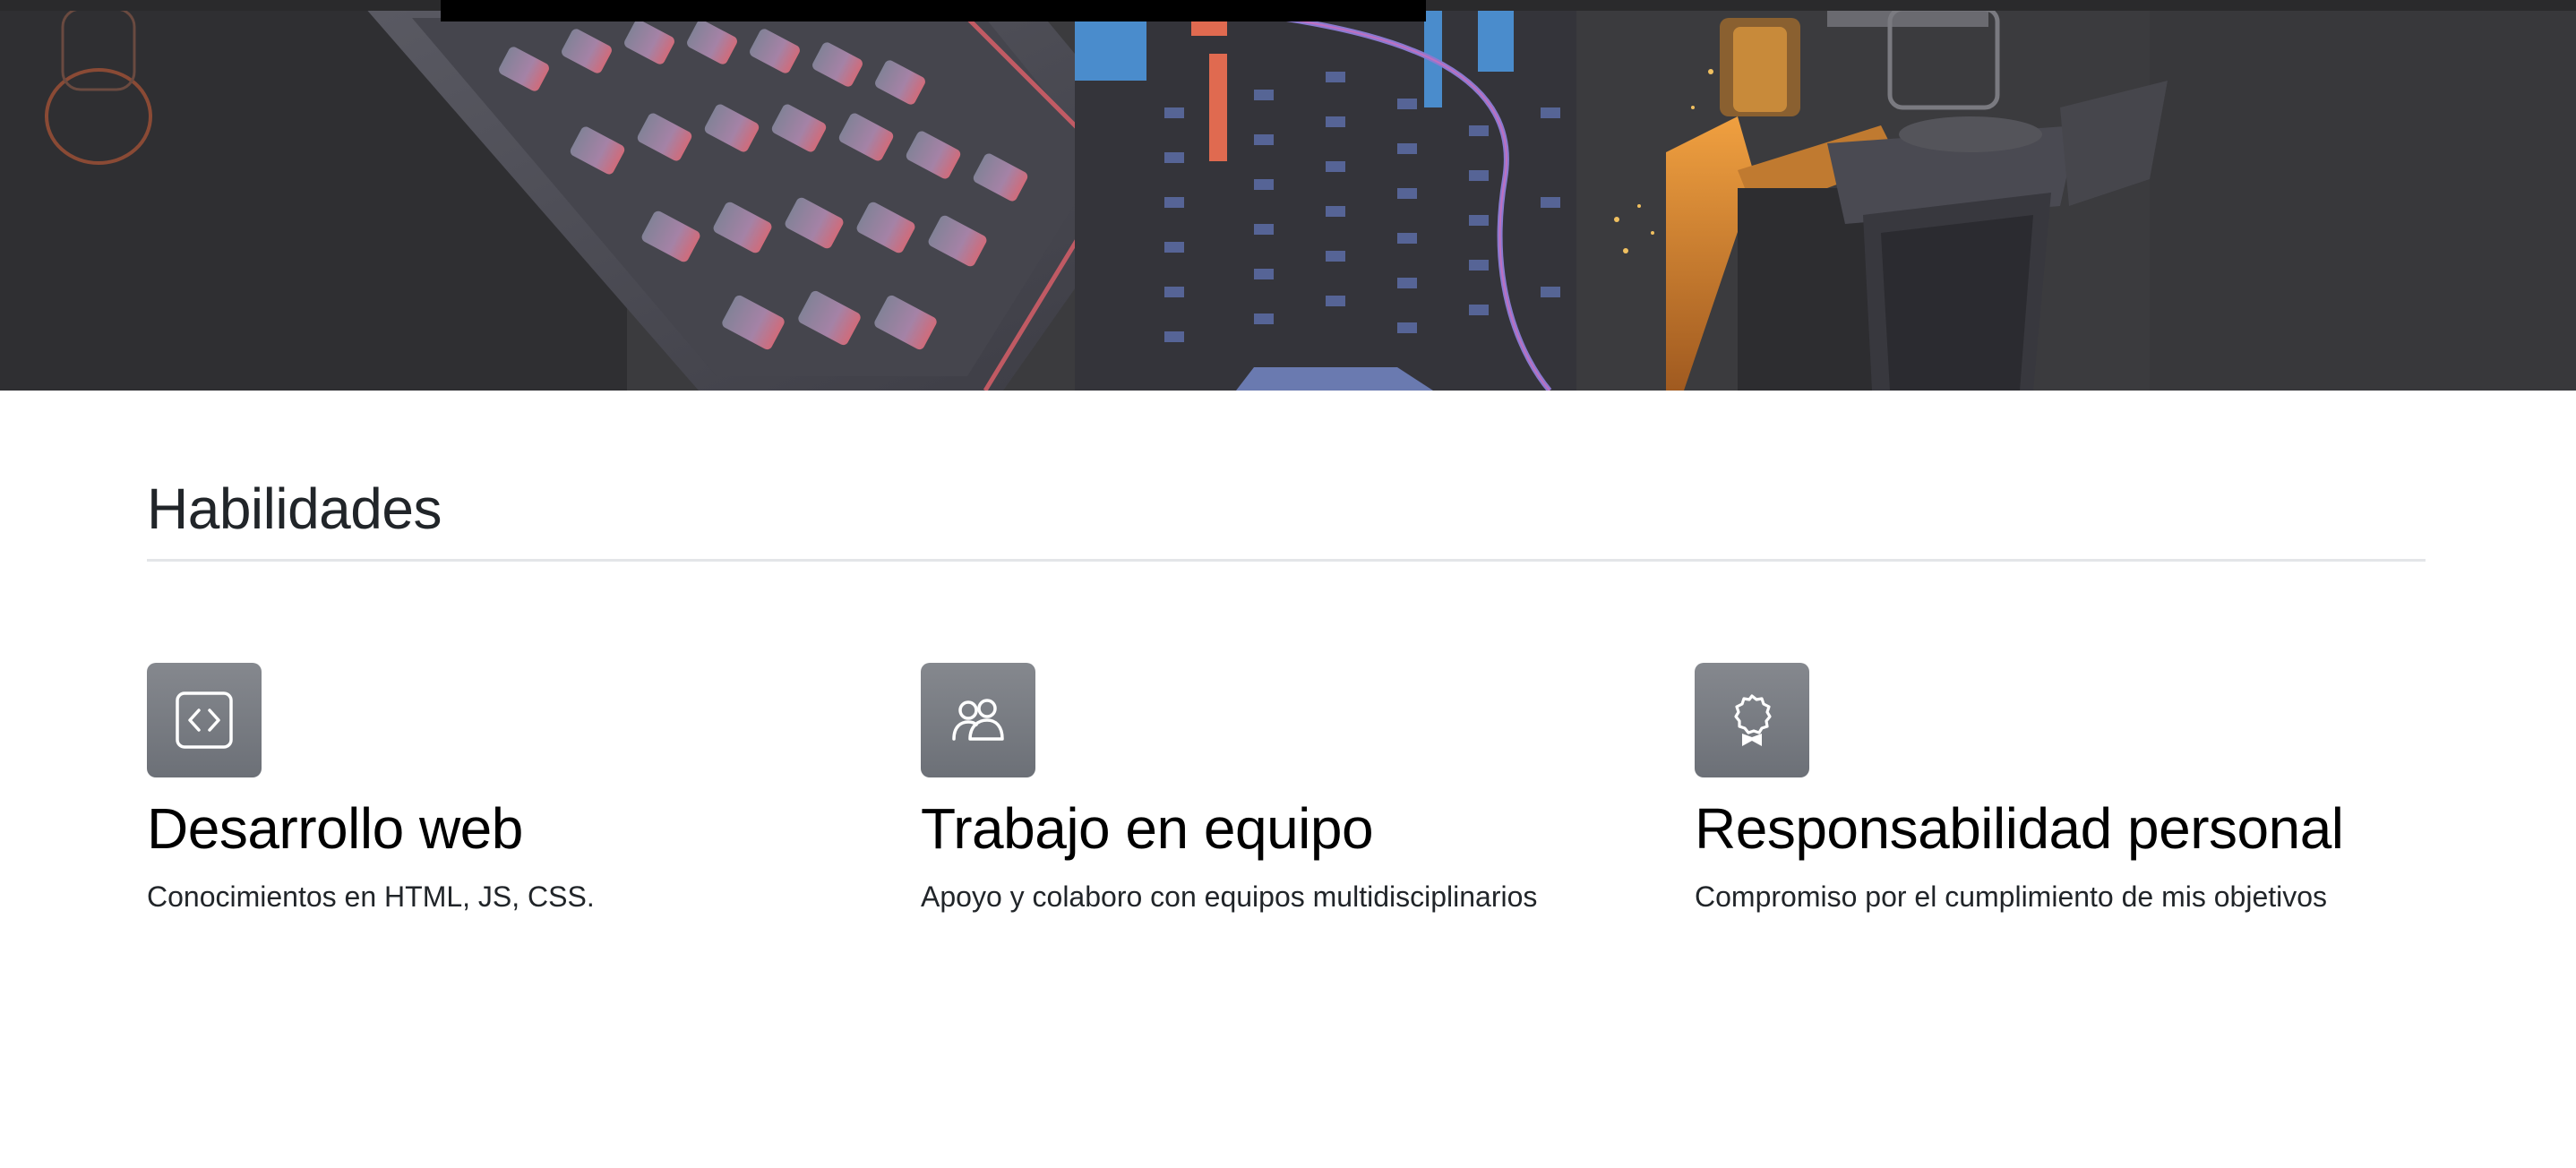 The width and height of the screenshot is (2576, 1168). I want to click on skill-title: Desarrollo web, so click(335, 828).